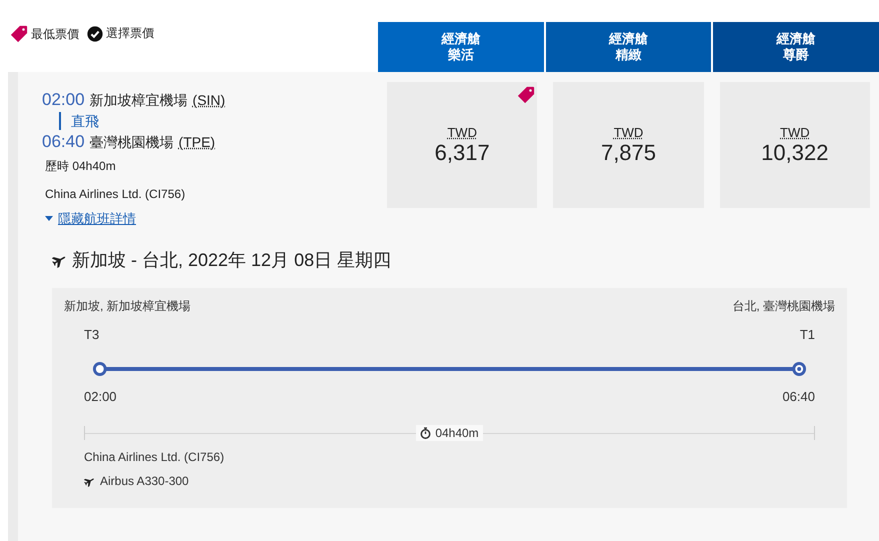 The width and height of the screenshot is (879, 541). What do you see at coordinates (783, 306) in the screenshot?
I see `destination-airport: 台北, 臺灣桃園機場` at bounding box center [783, 306].